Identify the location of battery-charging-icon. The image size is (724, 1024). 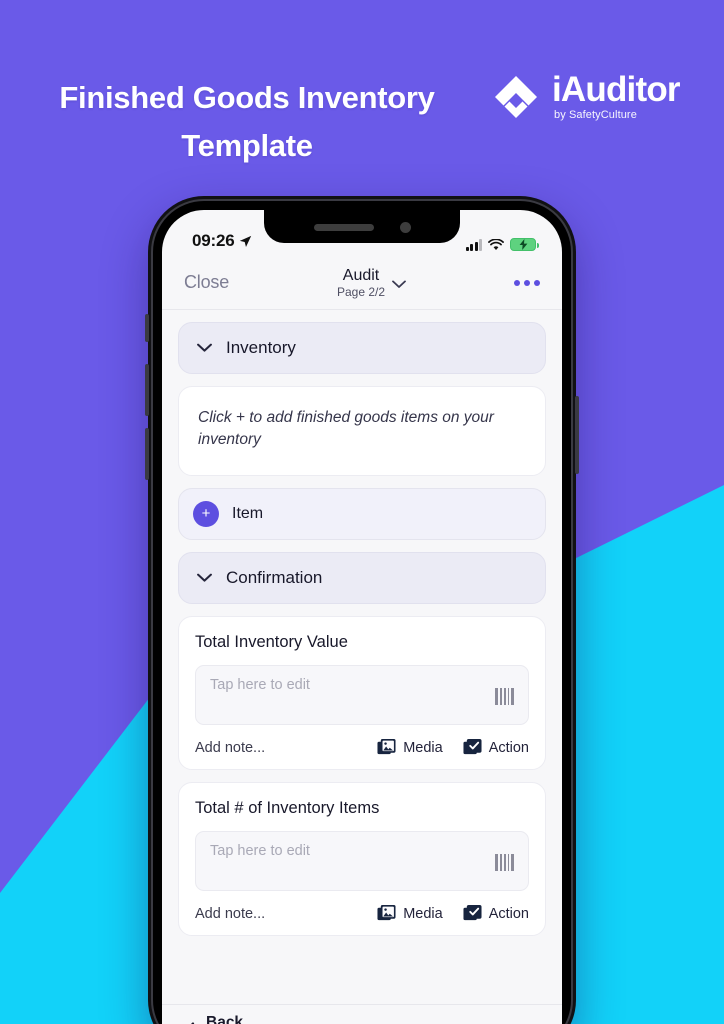
(525, 244).